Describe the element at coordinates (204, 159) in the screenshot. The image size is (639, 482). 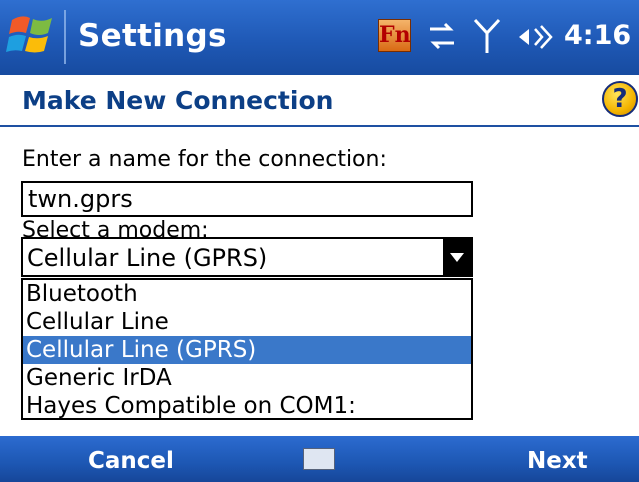
I see `connection-name-label: Enter a name for the connection:` at that location.